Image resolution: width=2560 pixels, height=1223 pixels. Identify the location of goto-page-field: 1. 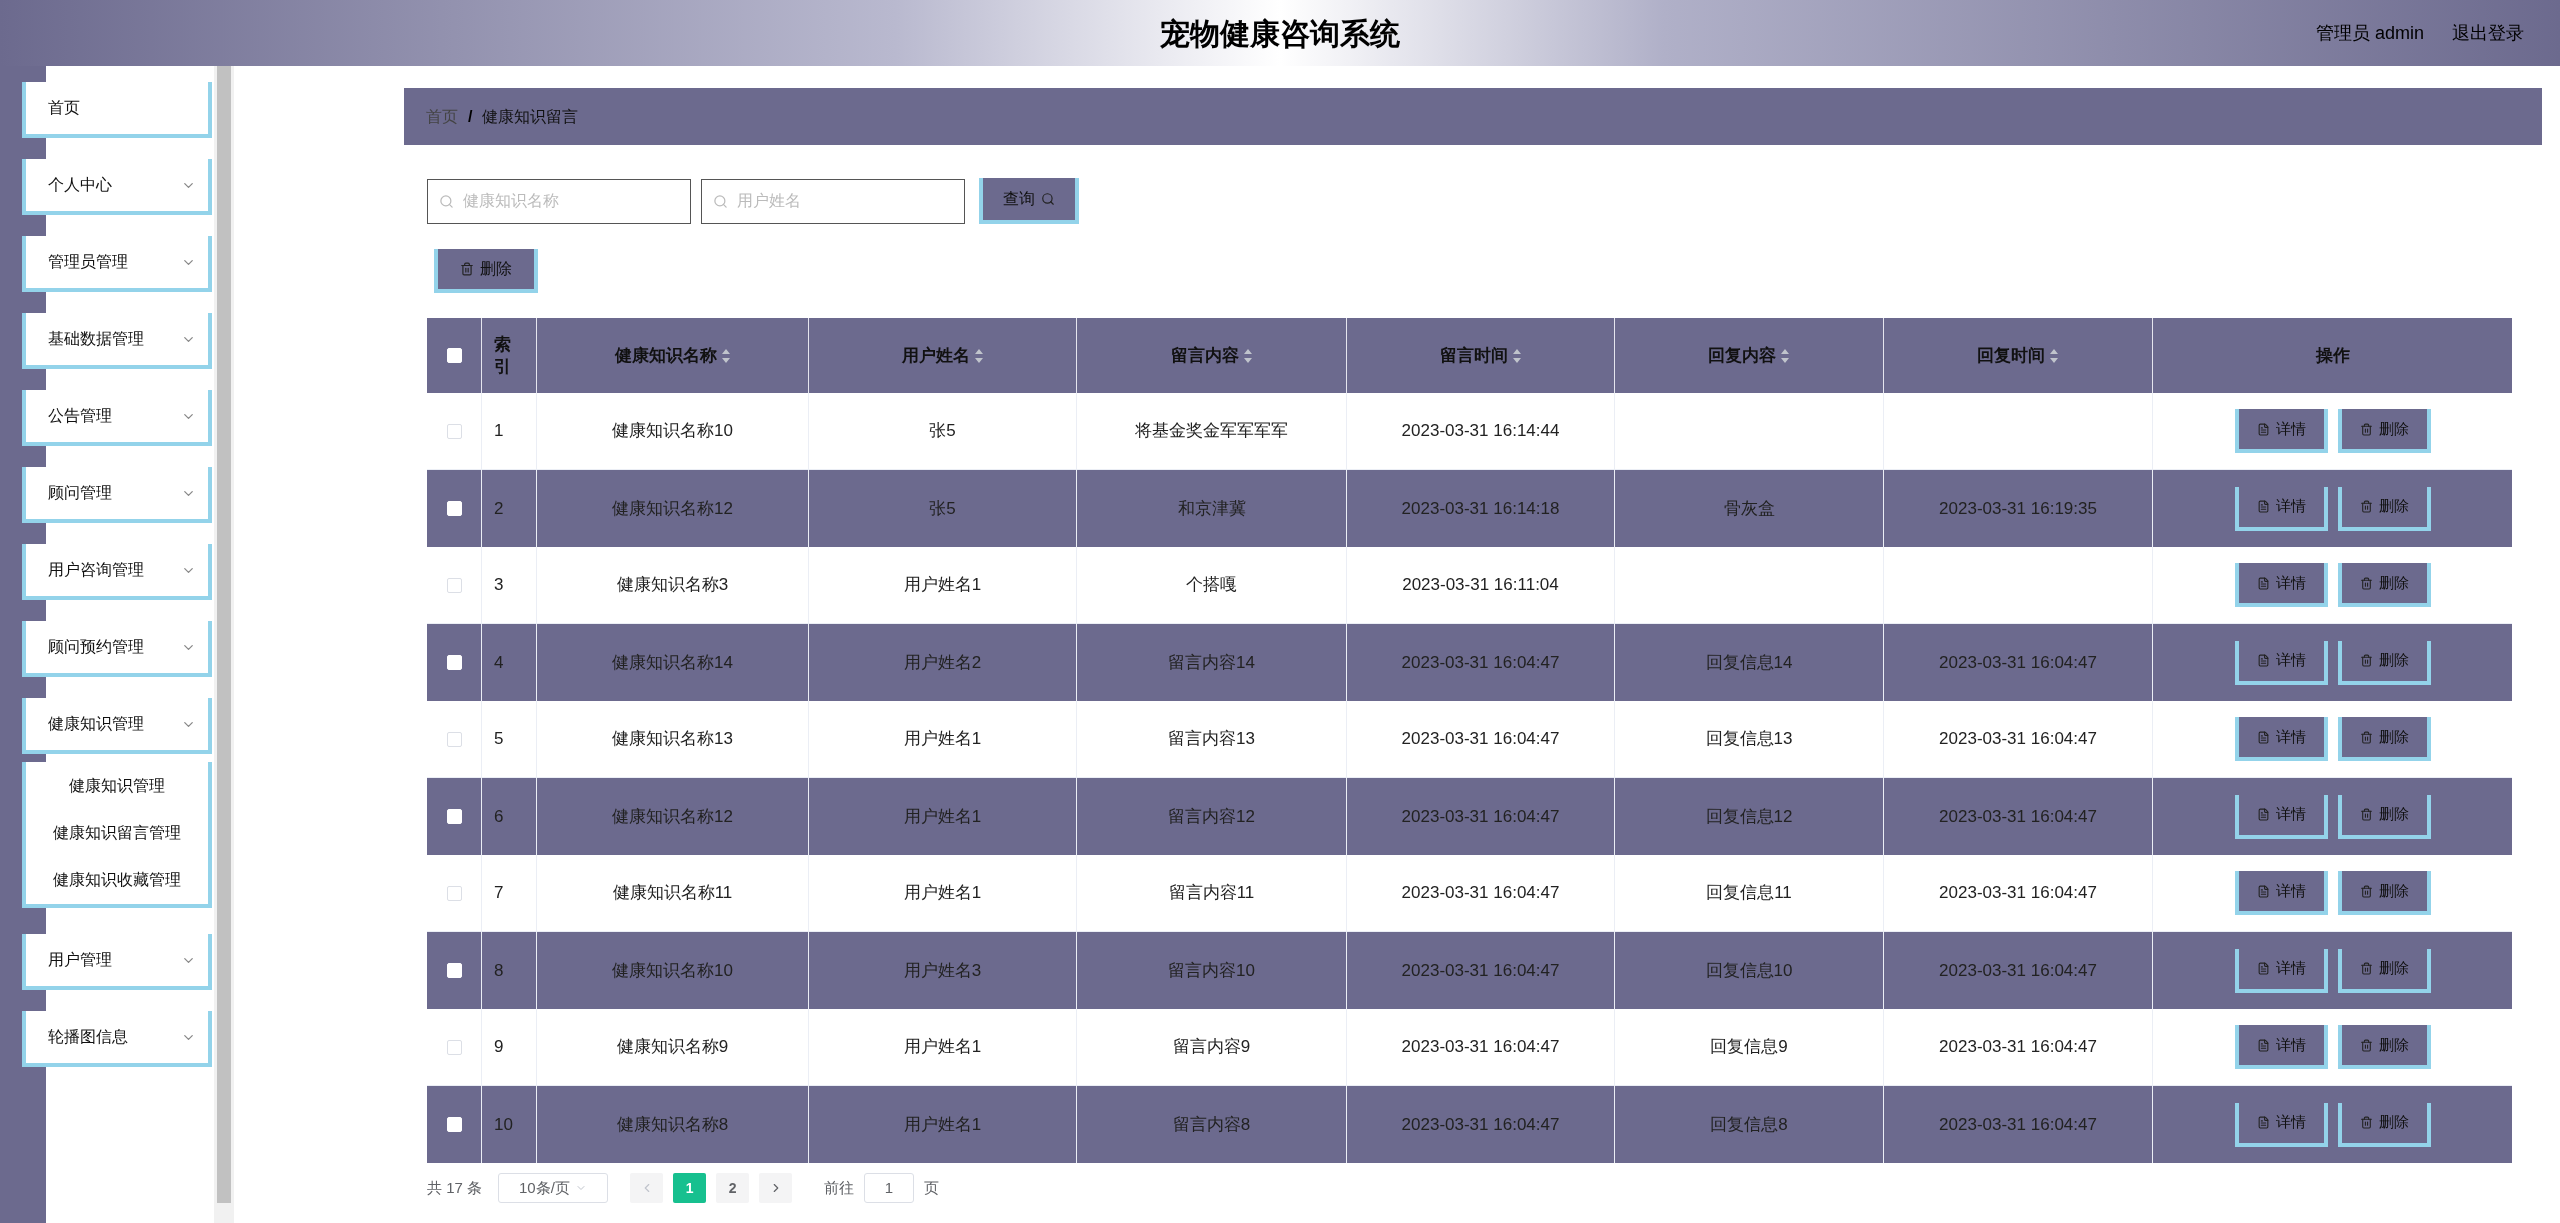
(889, 1188).